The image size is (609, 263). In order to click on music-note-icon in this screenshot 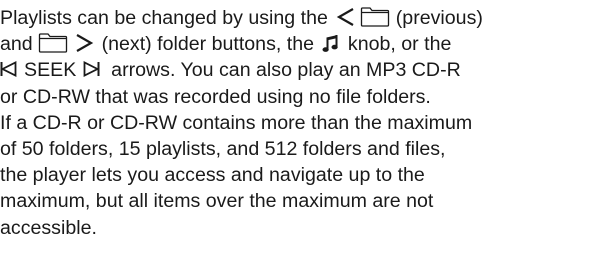, I will do `click(330, 43)`.